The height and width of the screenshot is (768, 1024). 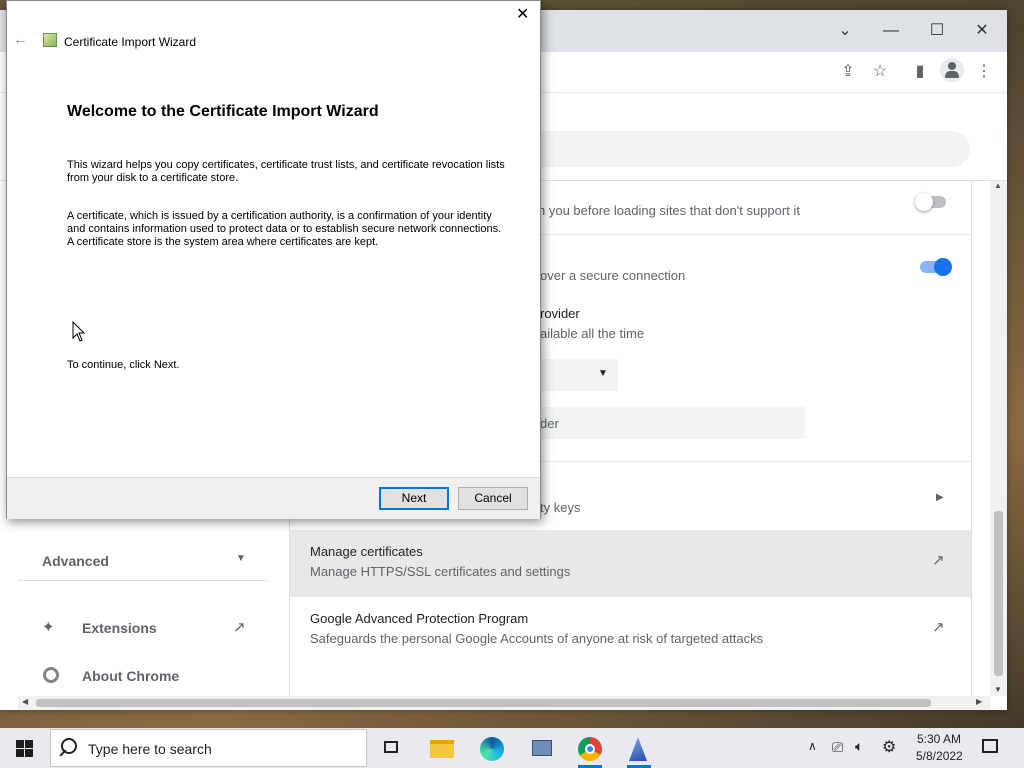 I want to click on clock-date: 5/8/2022, so click(x=939, y=756).